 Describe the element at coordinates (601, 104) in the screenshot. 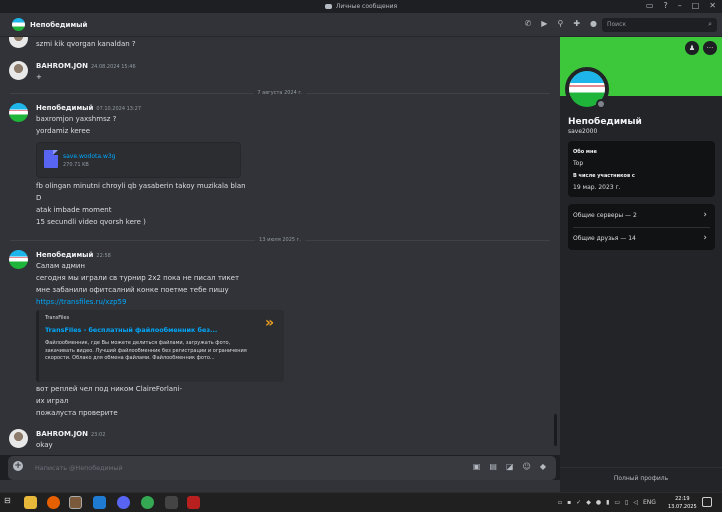

I see `status-indicator` at that location.